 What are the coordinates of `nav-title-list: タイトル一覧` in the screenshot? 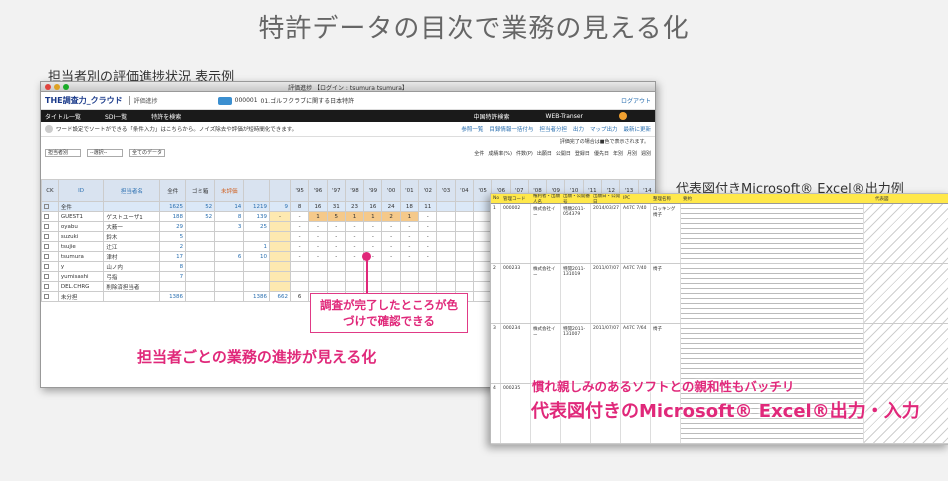 It's located at (63, 116).